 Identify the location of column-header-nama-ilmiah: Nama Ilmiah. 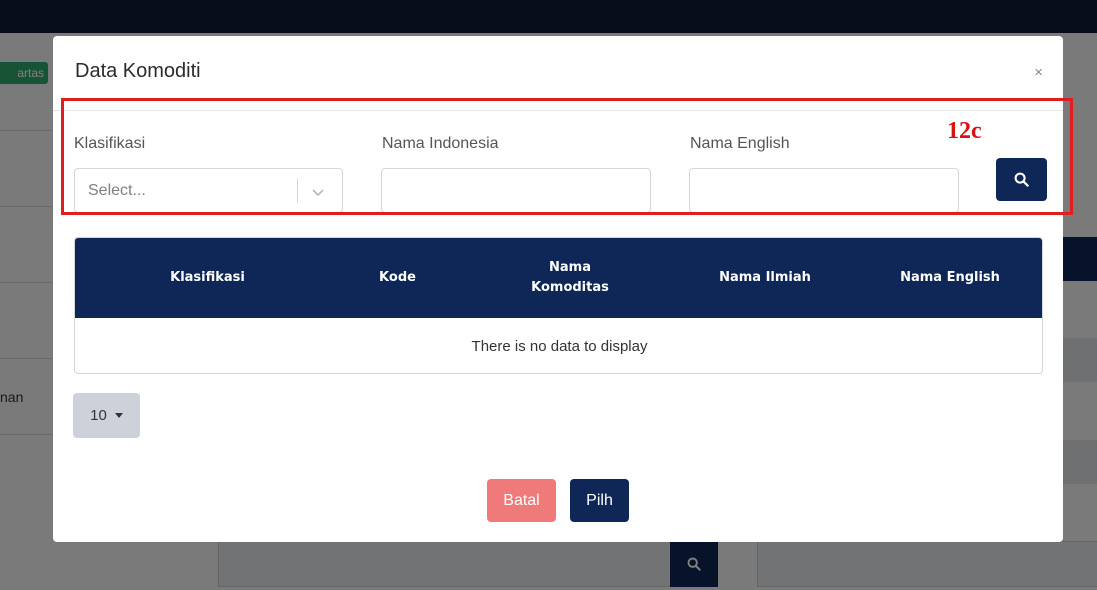
(765, 278).